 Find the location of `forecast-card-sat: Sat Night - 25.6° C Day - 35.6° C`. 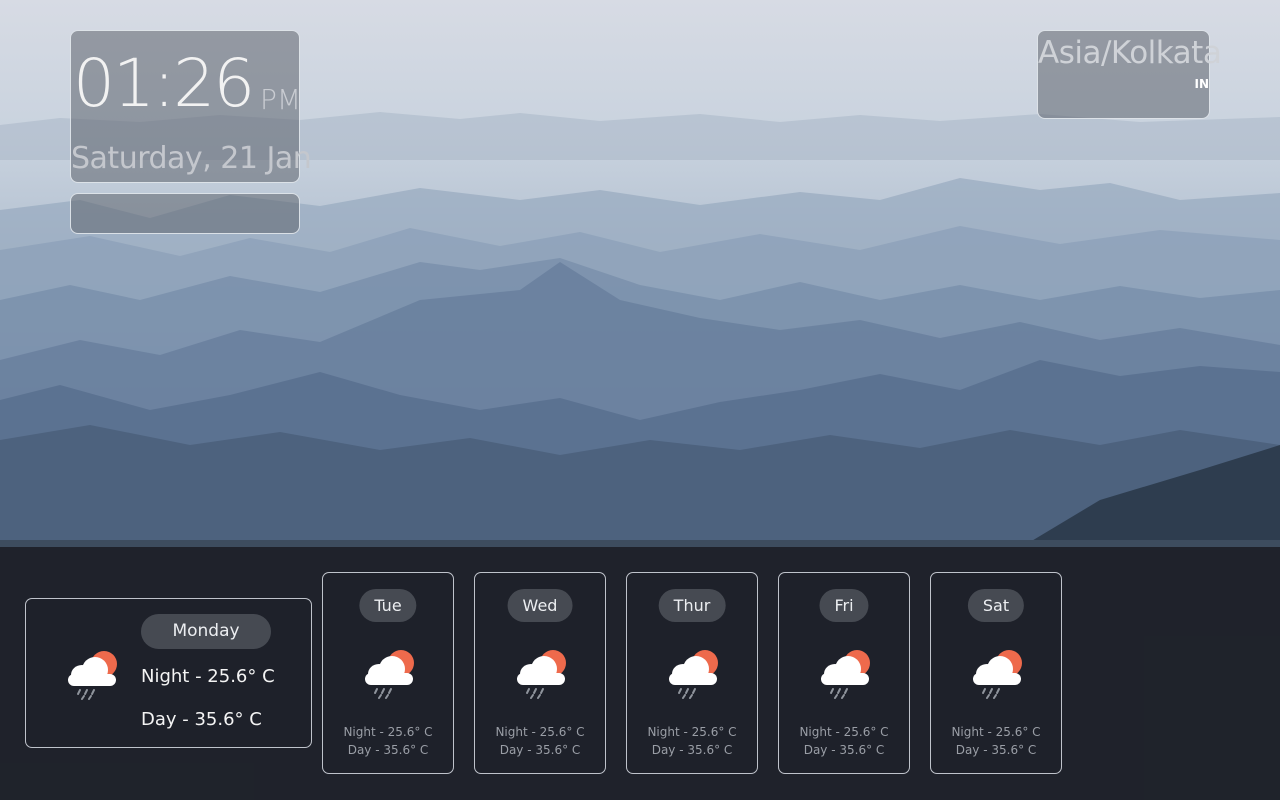

forecast-card-sat: Sat Night - 25.6° C Day - 35.6° C is located at coordinates (996, 673).